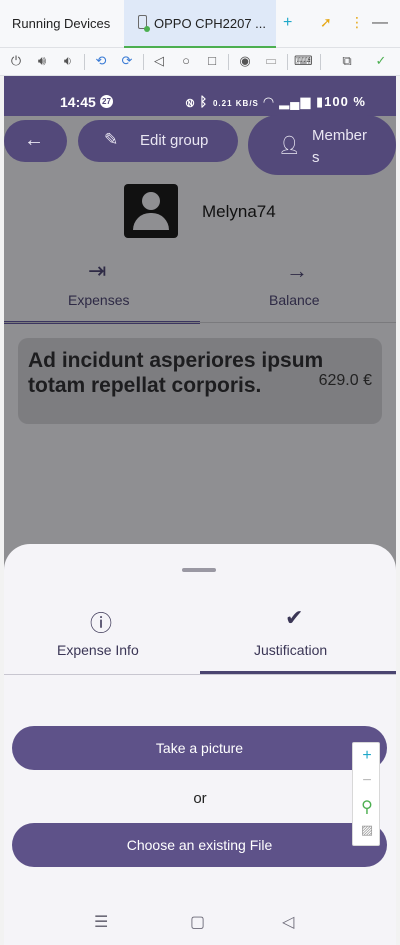 Image resolution: width=400 pixels, height=945 pixels. What do you see at coordinates (199, 570) in the screenshot?
I see `sheet-handle` at bounding box center [199, 570].